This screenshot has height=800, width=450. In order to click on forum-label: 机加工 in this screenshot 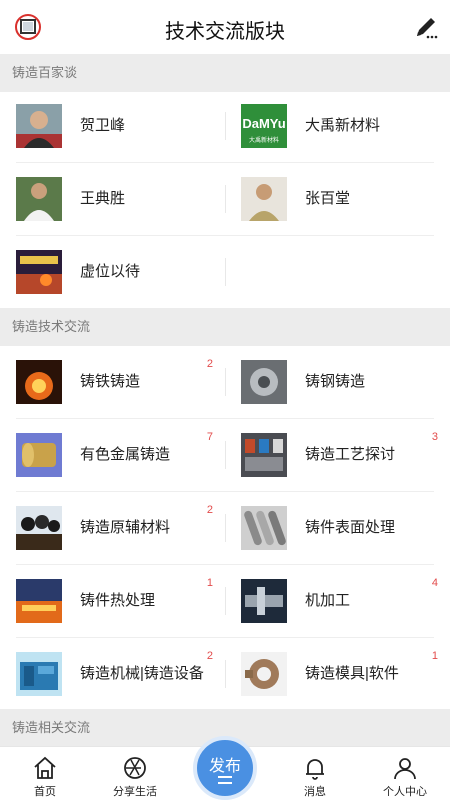, I will do `click(328, 600)`.